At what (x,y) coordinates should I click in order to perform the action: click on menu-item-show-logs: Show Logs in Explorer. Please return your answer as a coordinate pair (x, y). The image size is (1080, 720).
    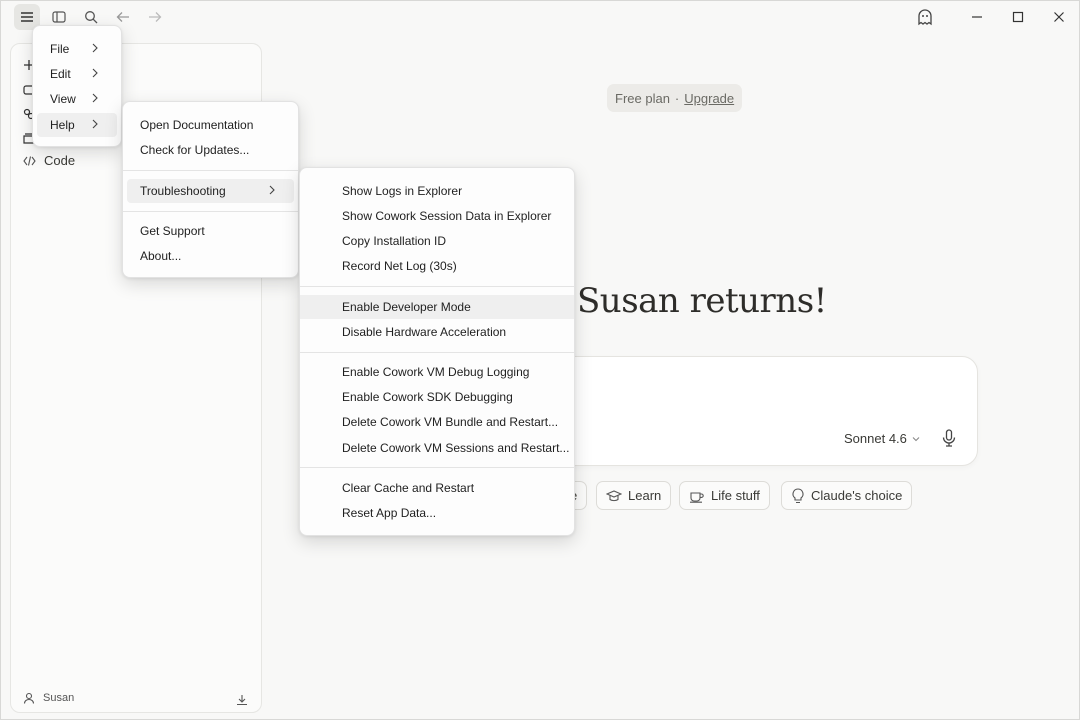
    Looking at the image, I should click on (437, 191).